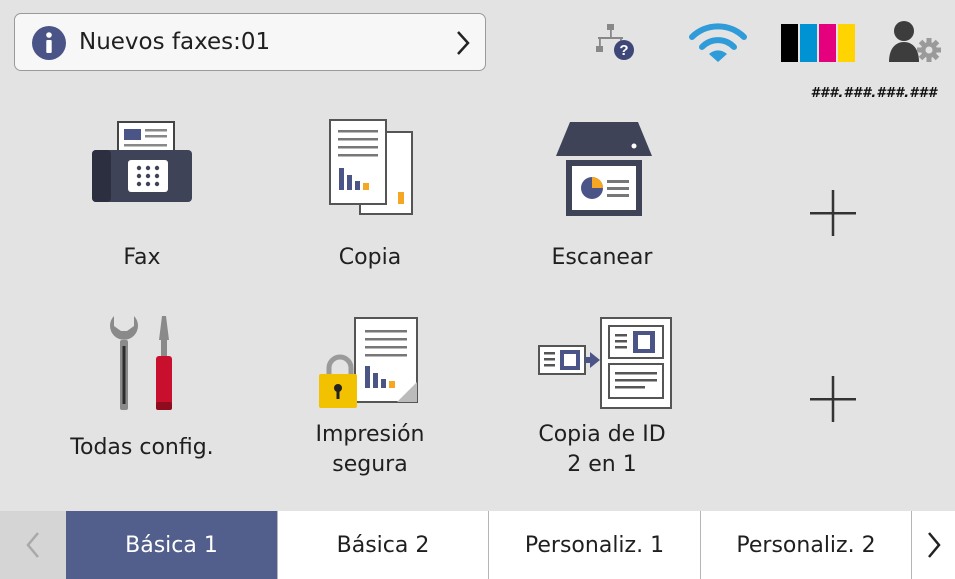 The width and height of the screenshot is (955, 579). What do you see at coordinates (616, 42) in the screenshot?
I see `wired-network-status-icon: ?` at bounding box center [616, 42].